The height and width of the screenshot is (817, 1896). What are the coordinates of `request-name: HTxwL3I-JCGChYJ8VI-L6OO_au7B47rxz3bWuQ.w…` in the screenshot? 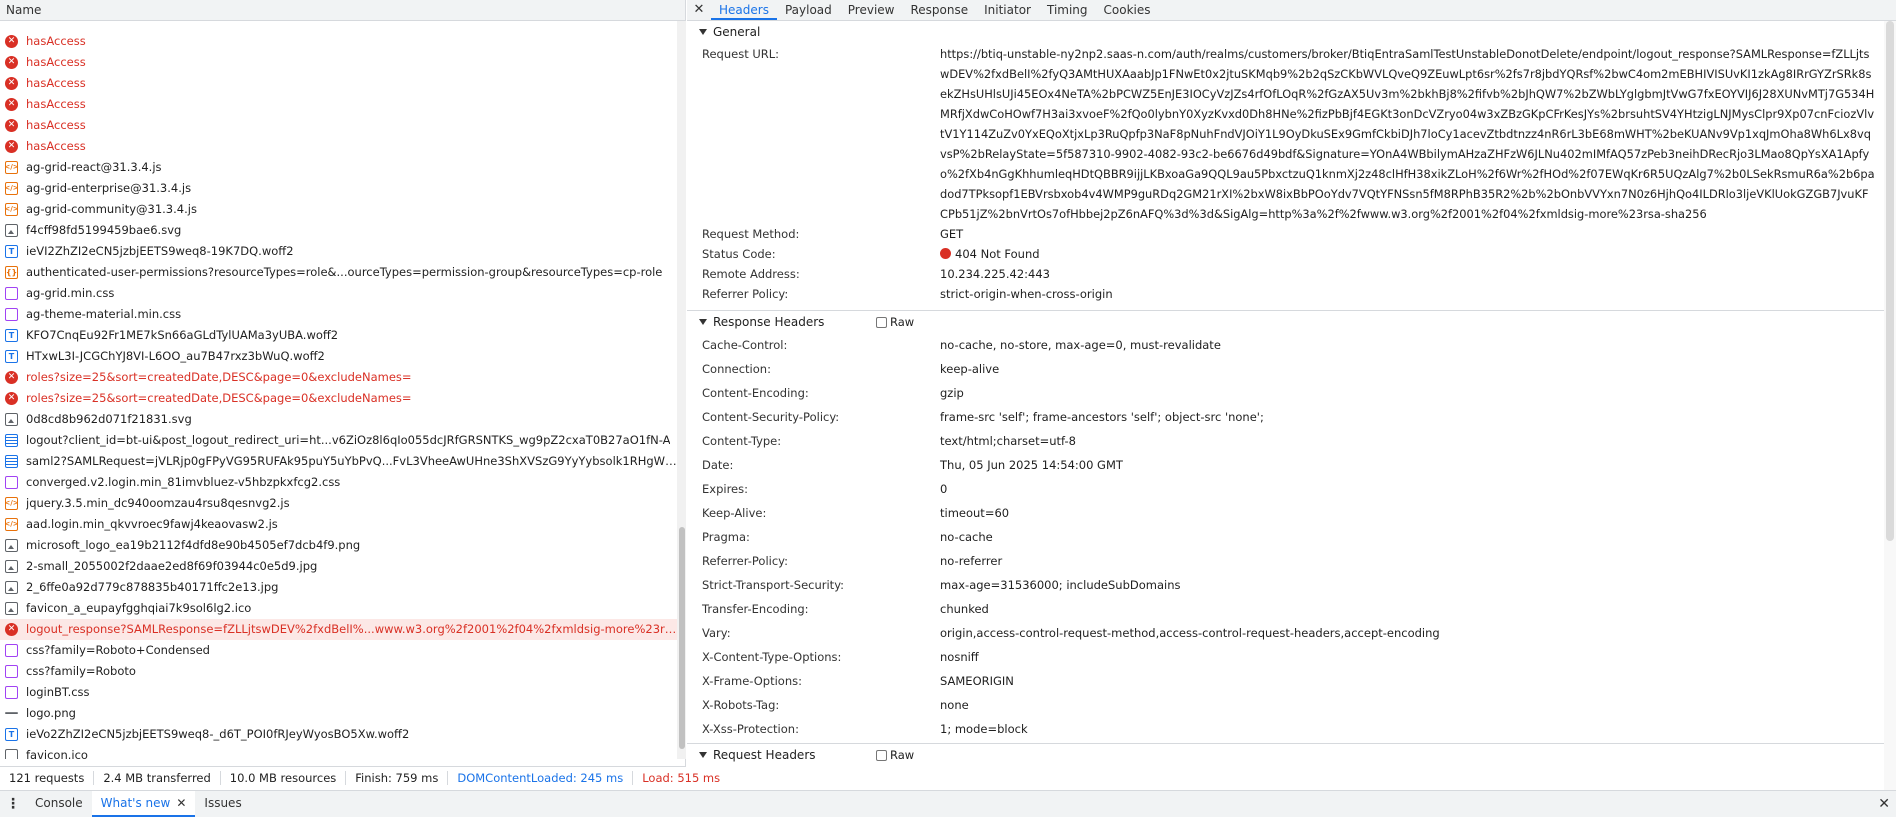 It's located at (175, 356).